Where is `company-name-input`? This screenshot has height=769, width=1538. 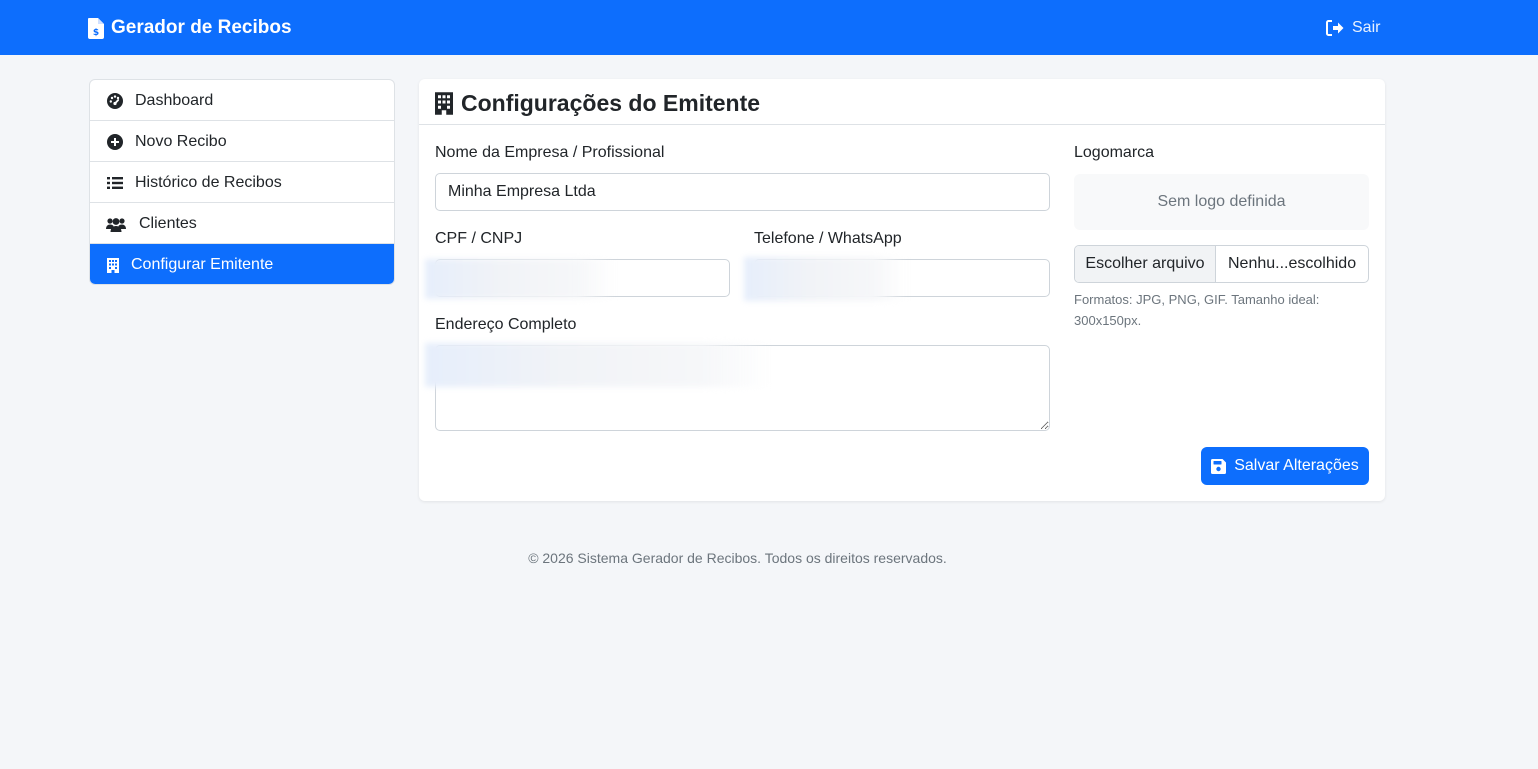 company-name-input is located at coordinates (742, 192).